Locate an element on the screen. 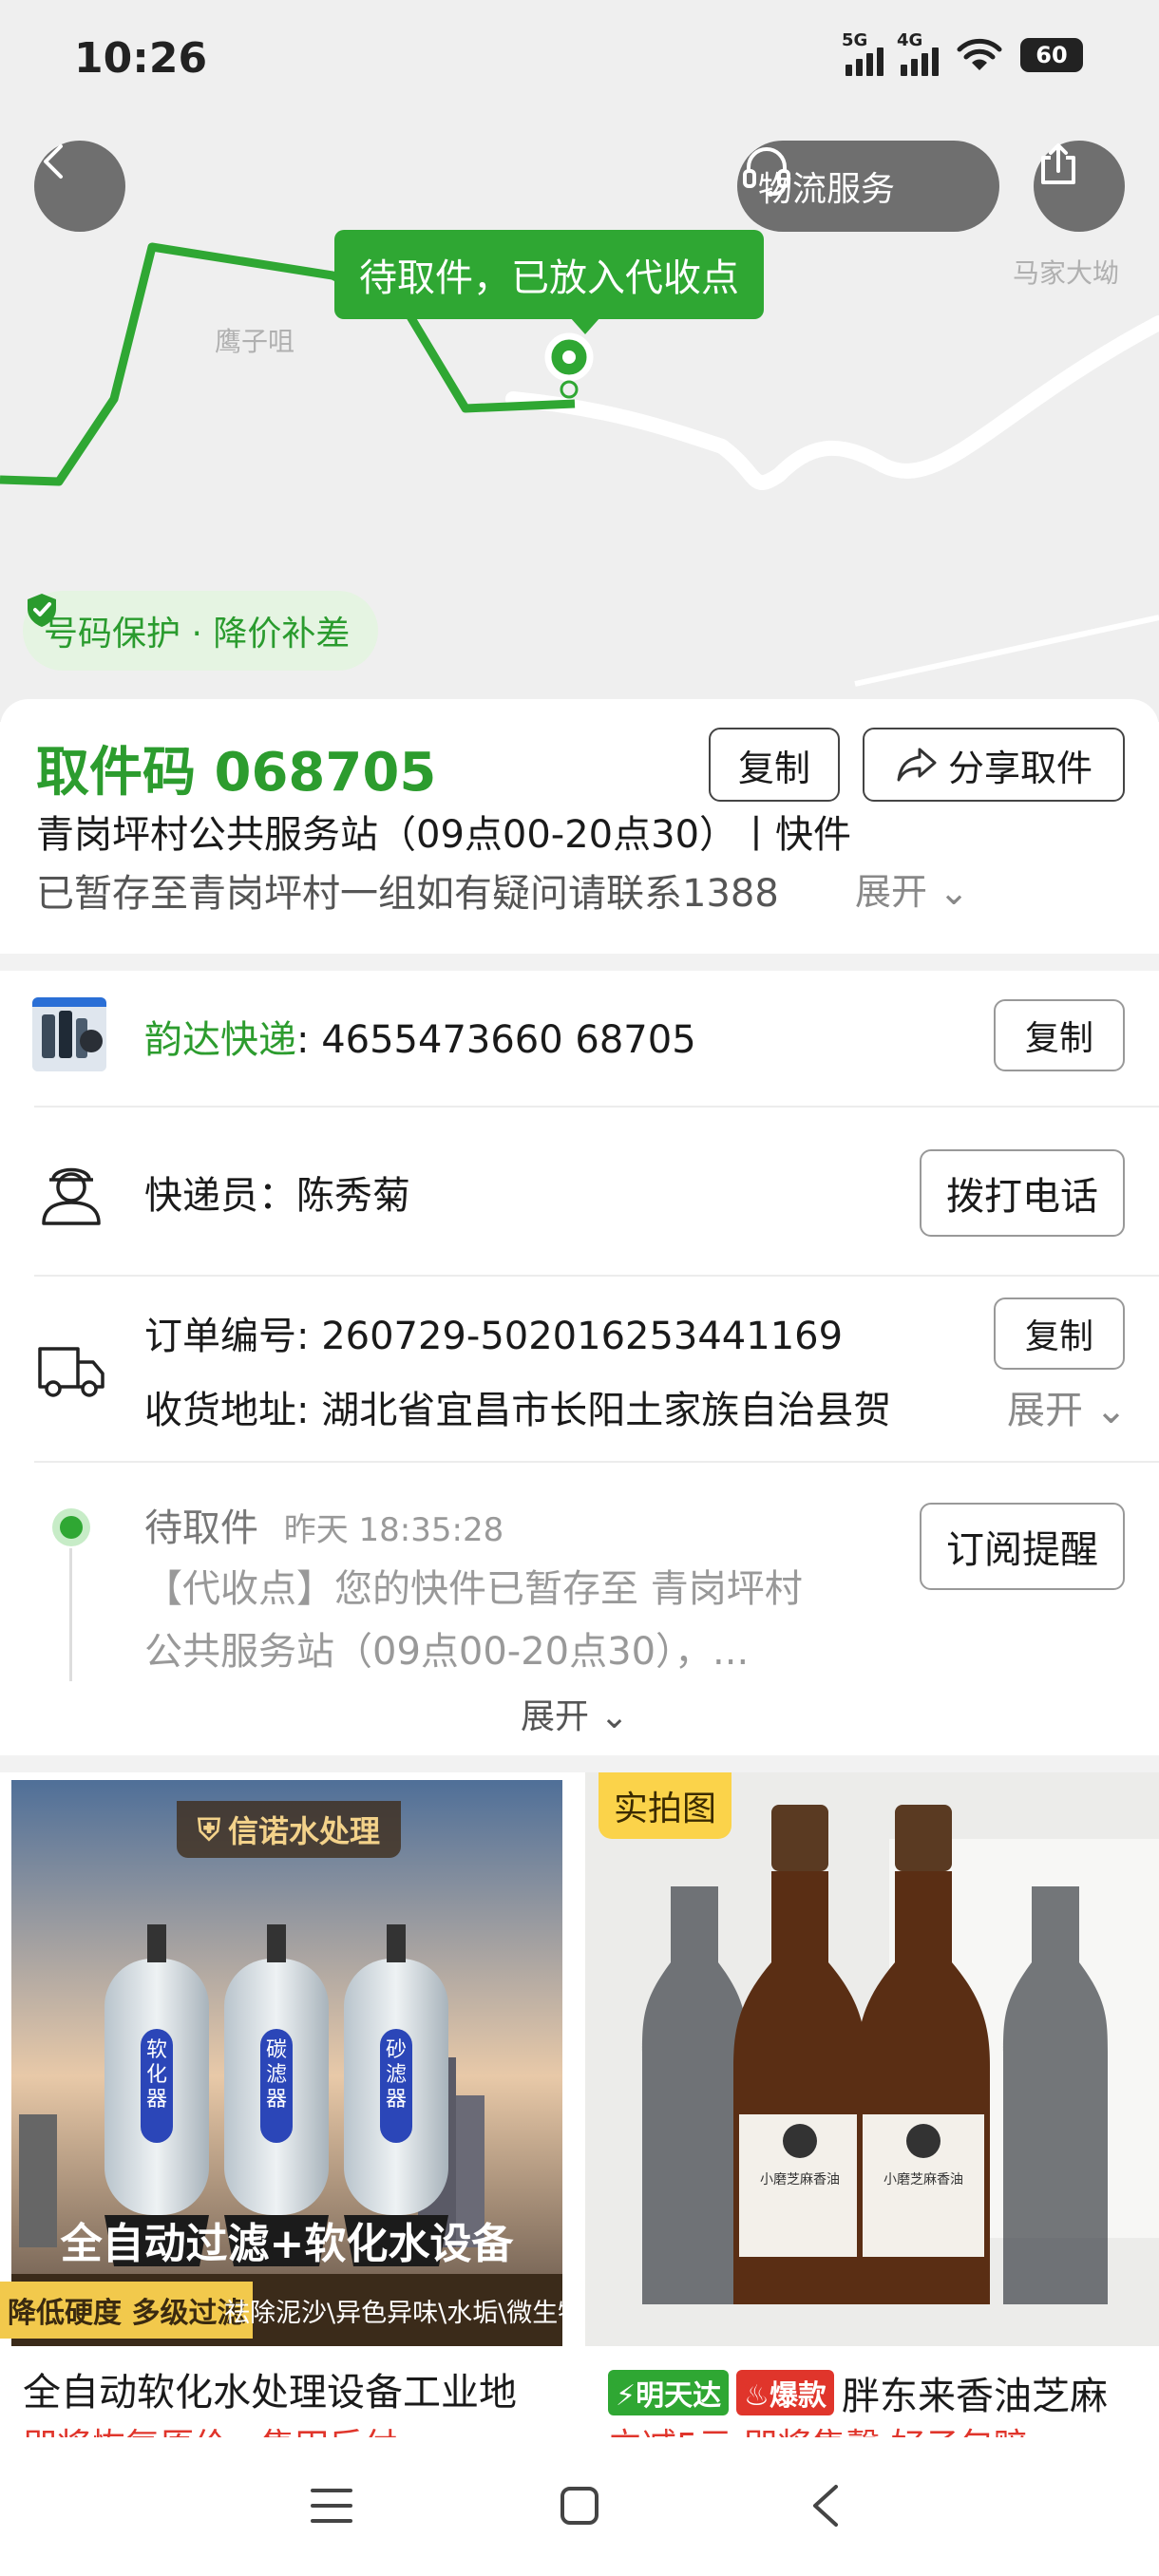 The image size is (1159, 2576). carrier-name: 韵达快递 is located at coordinates (220, 1040).